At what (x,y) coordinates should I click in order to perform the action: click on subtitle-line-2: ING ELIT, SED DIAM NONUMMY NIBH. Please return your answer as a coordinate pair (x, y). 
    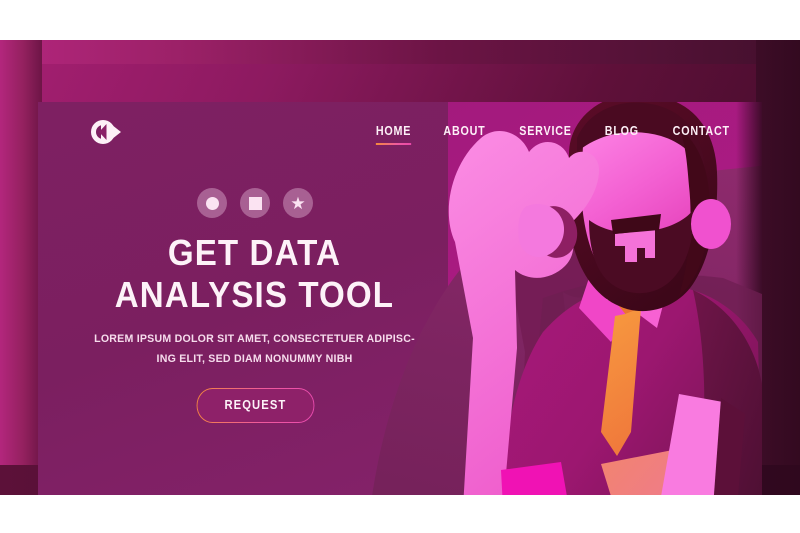
    Looking at the image, I should click on (254, 359).